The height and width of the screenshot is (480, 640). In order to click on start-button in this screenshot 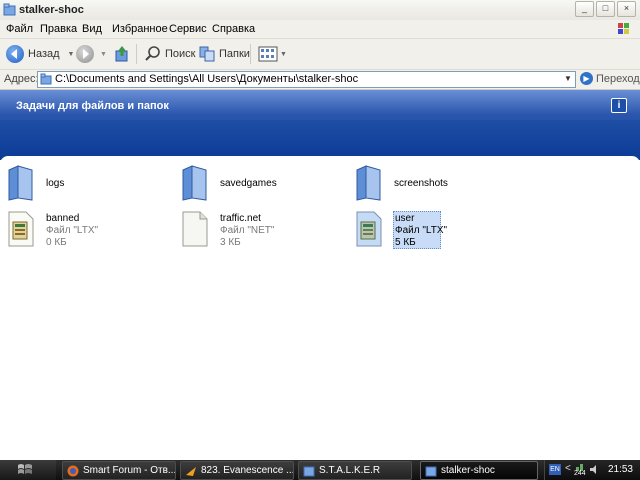, I will do `click(28, 470)`.